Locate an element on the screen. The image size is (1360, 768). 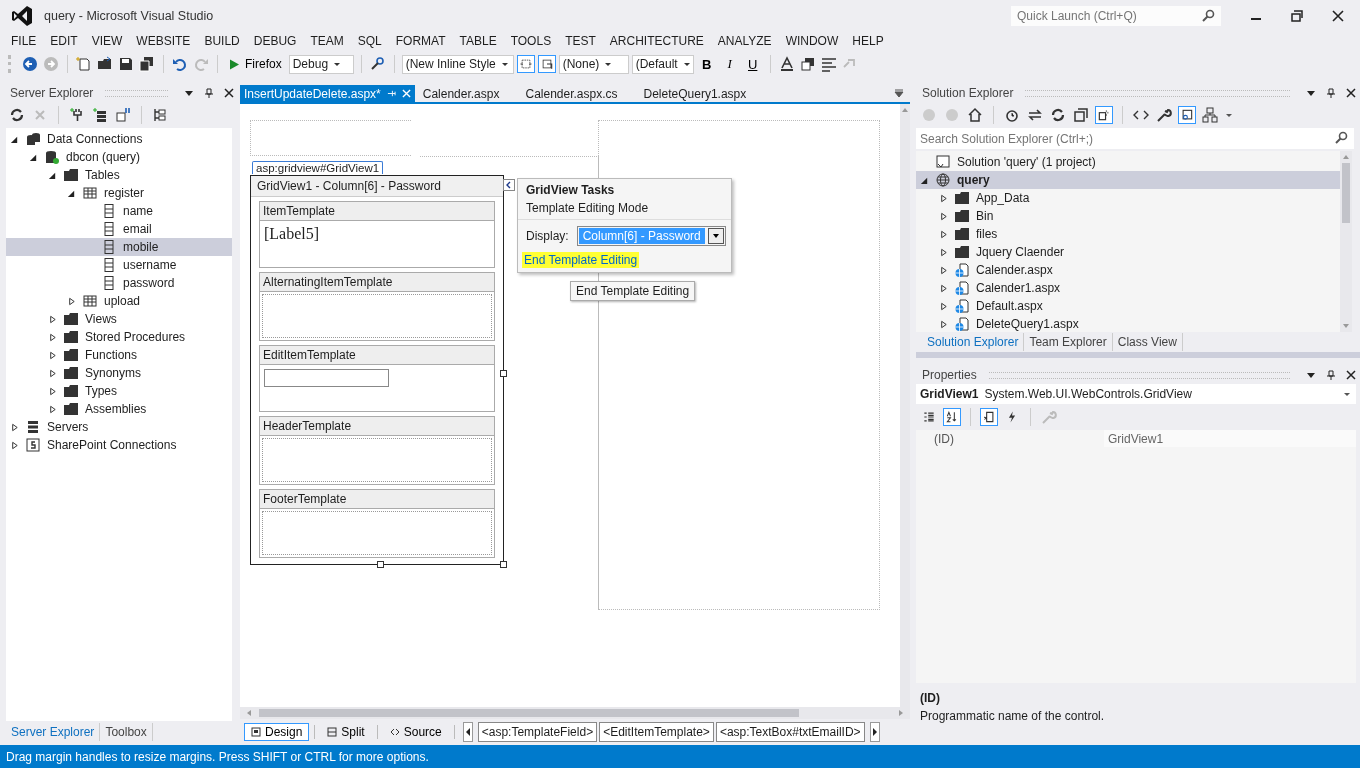
menu-item: TEAM is located at coordinates (327, 41).